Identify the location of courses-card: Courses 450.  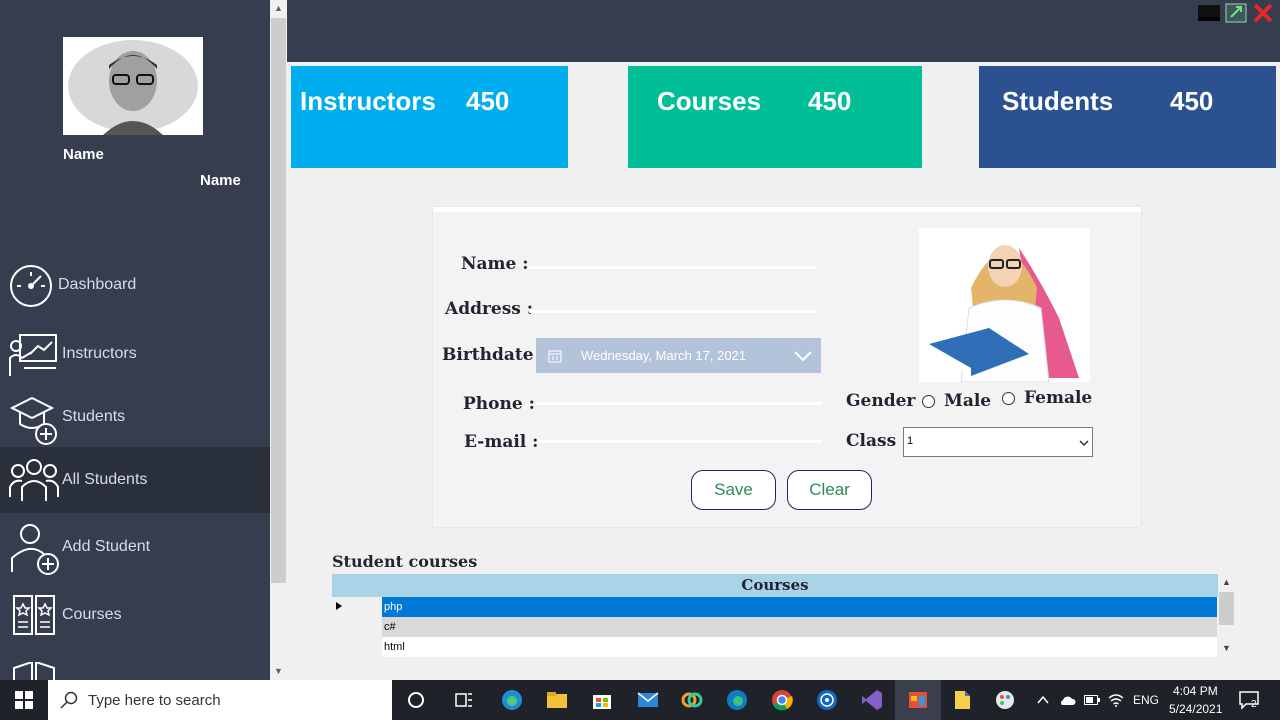
(775, 117).